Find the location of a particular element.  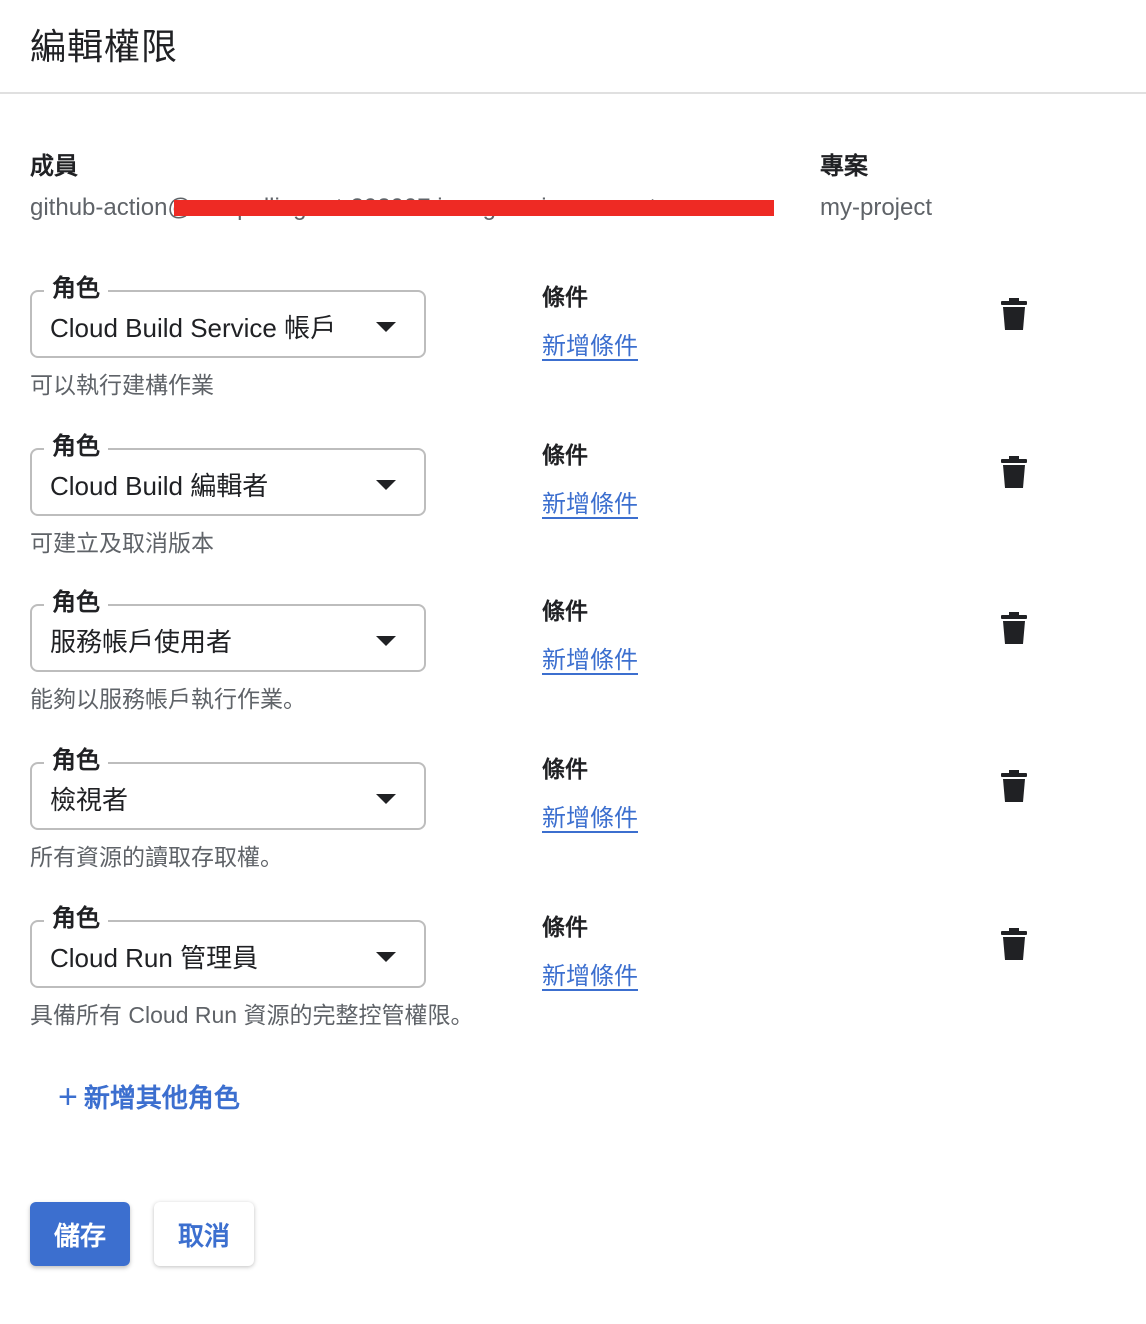

role-select: 角色 檢視者 is located at coordinates (228, 787).